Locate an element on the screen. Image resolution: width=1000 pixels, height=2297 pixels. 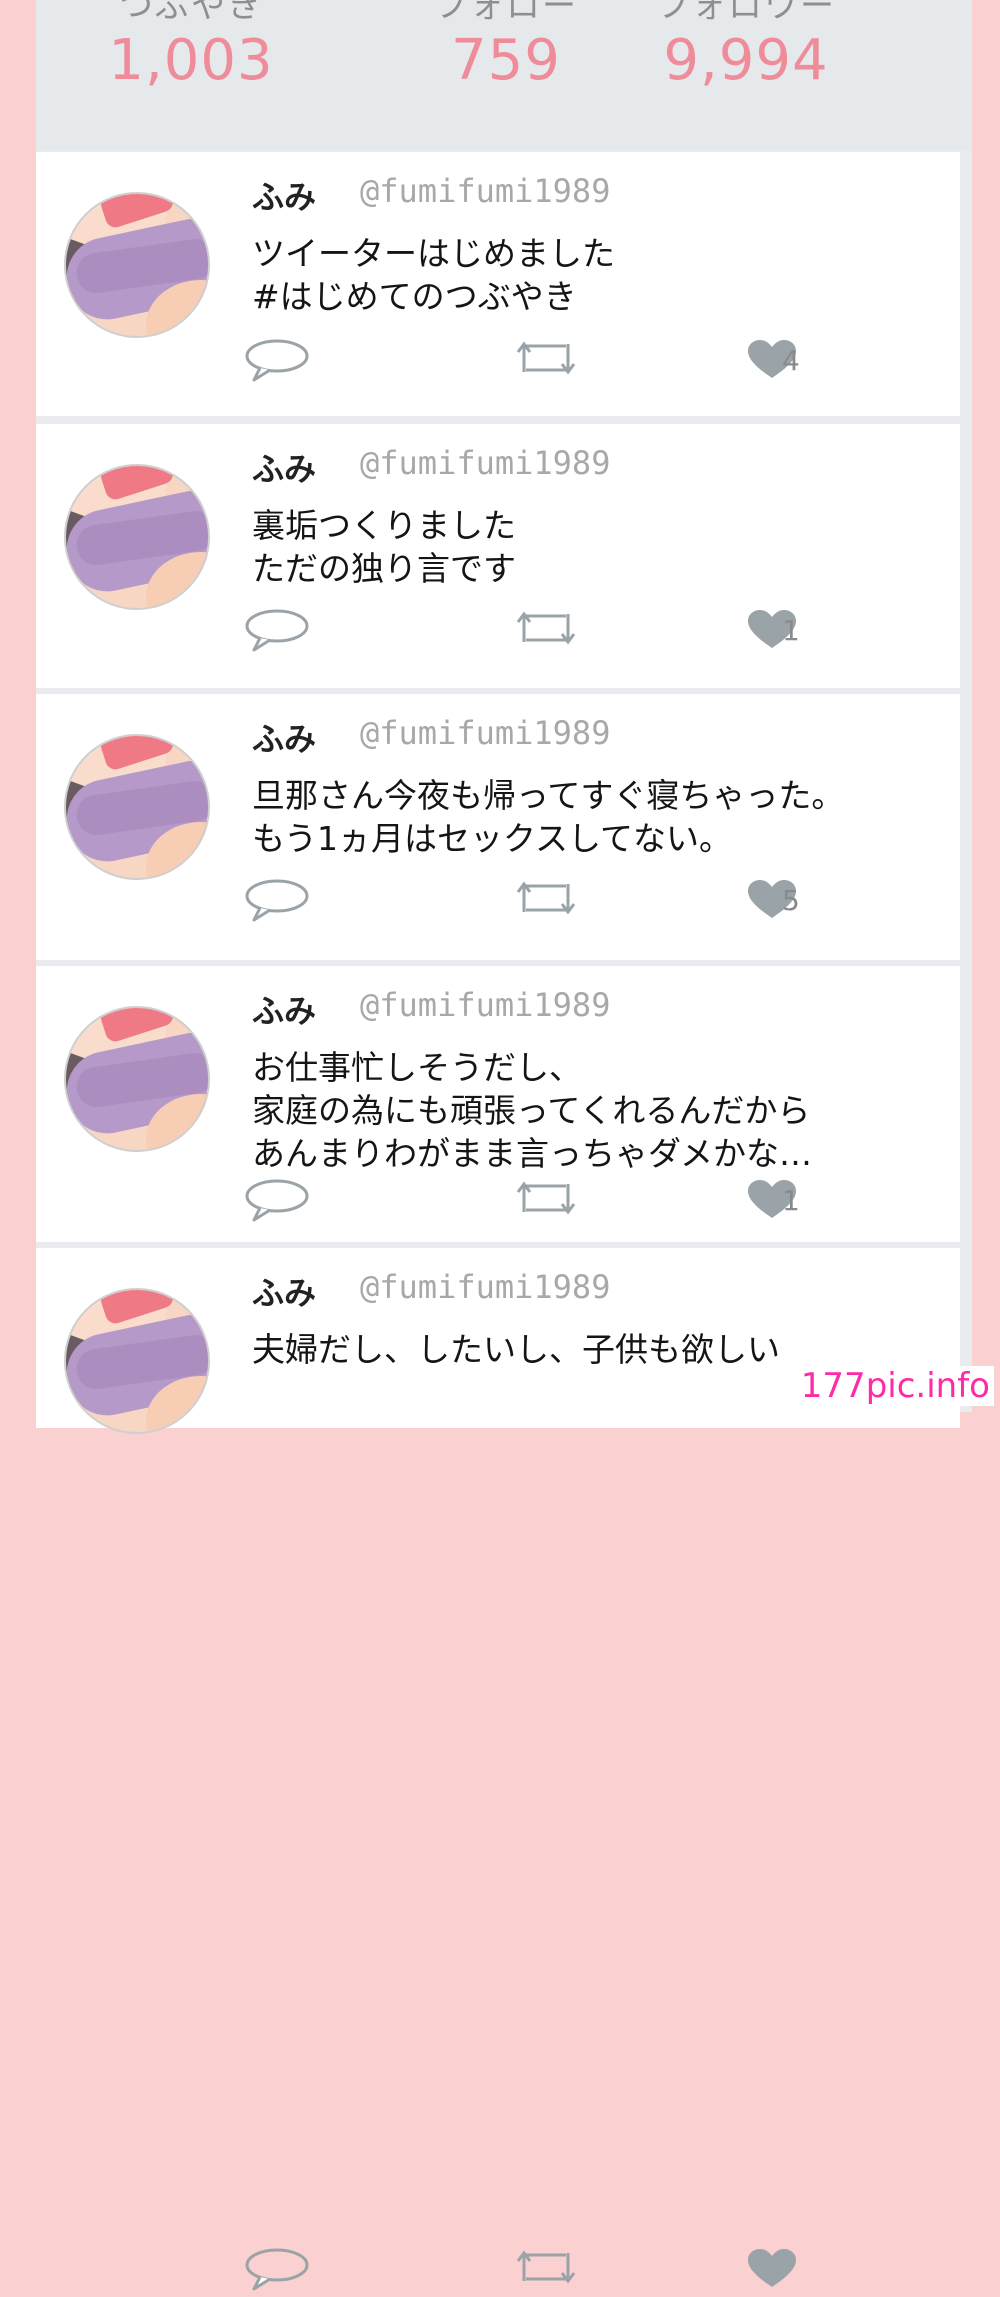
tweet-text-line: もう1ヵ月はセックスしてない。 is located at coordinates (492, 838).